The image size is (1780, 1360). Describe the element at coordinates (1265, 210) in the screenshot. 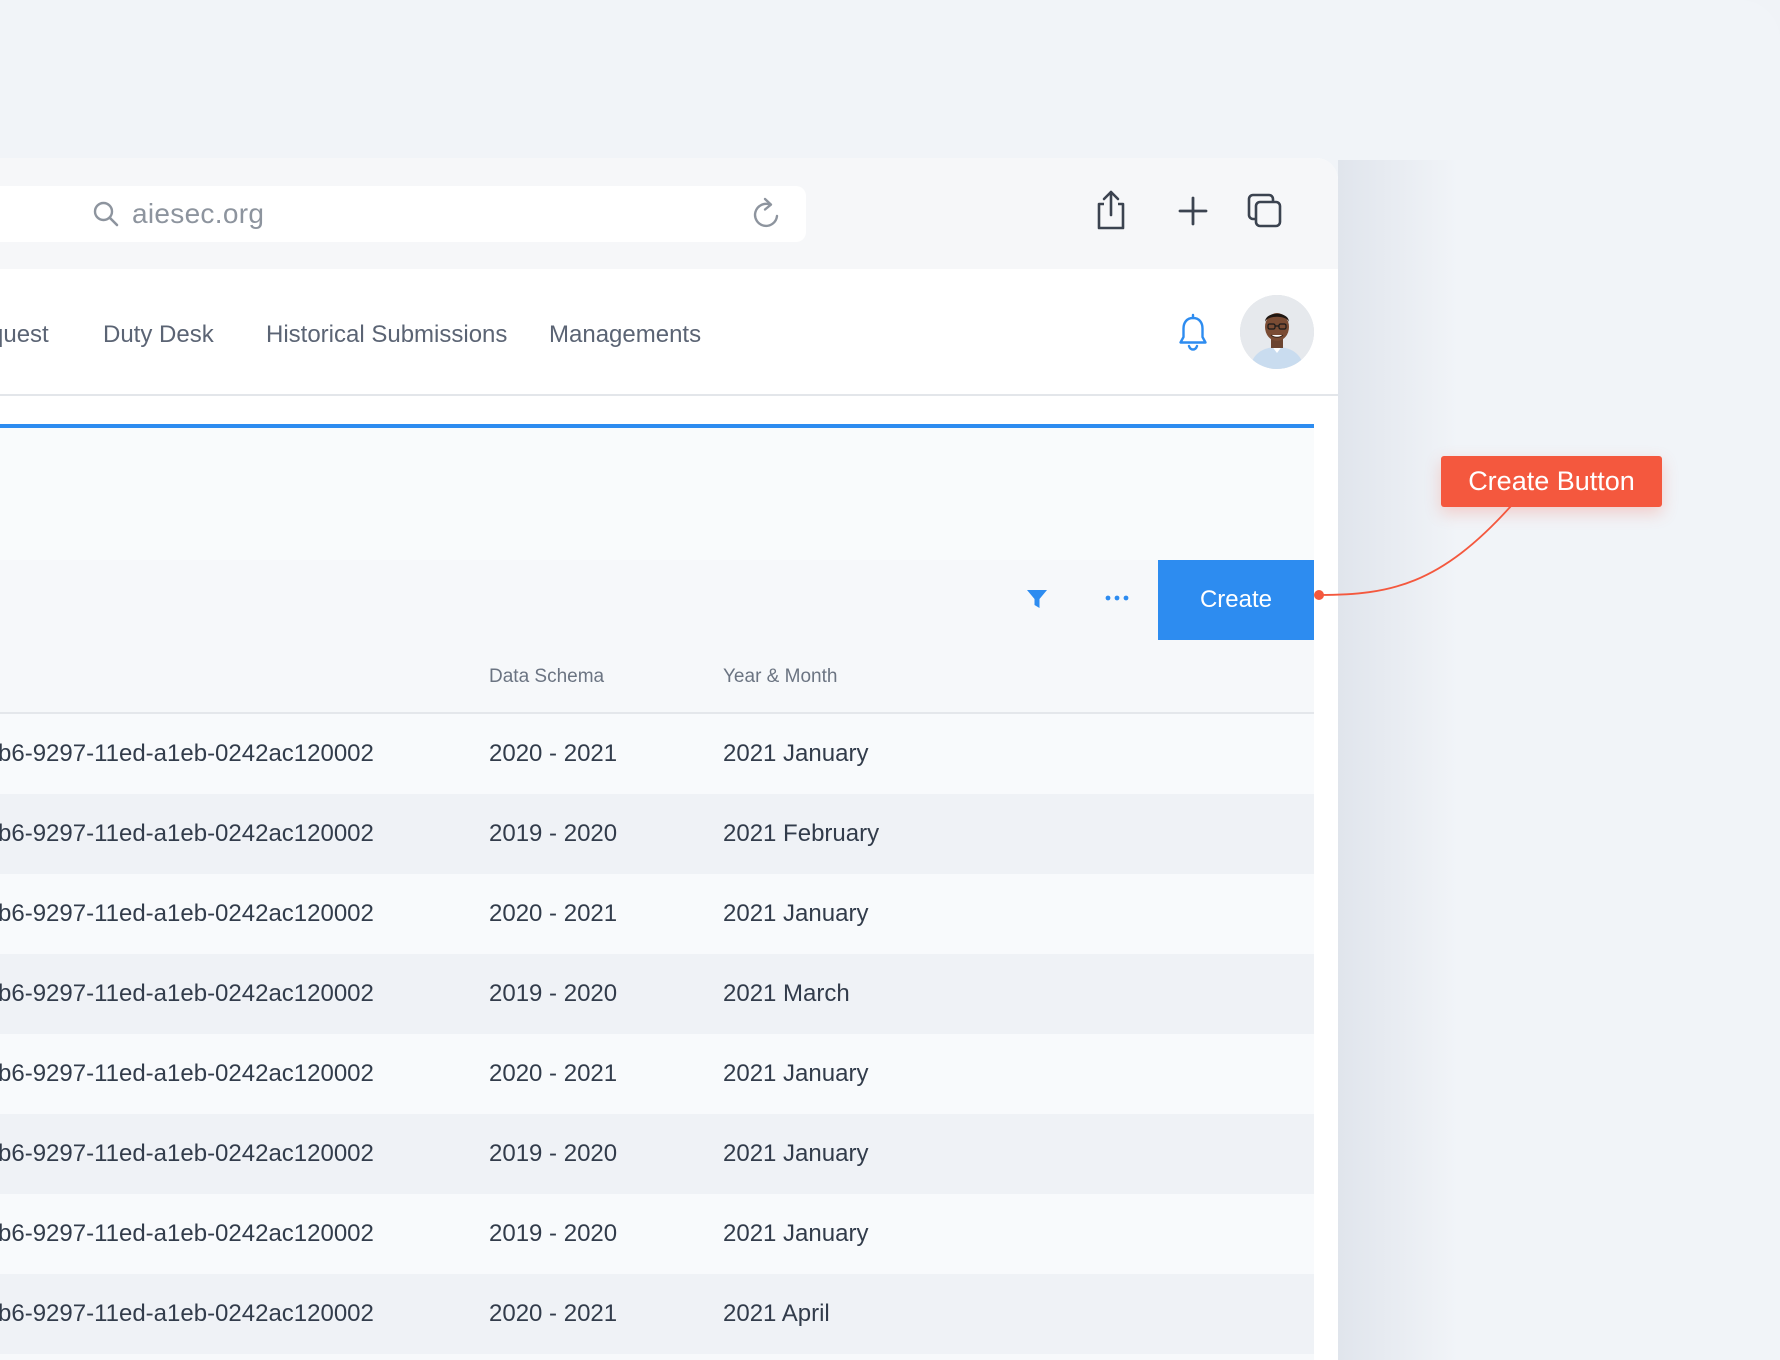

I see `tabs-icon` at that location.